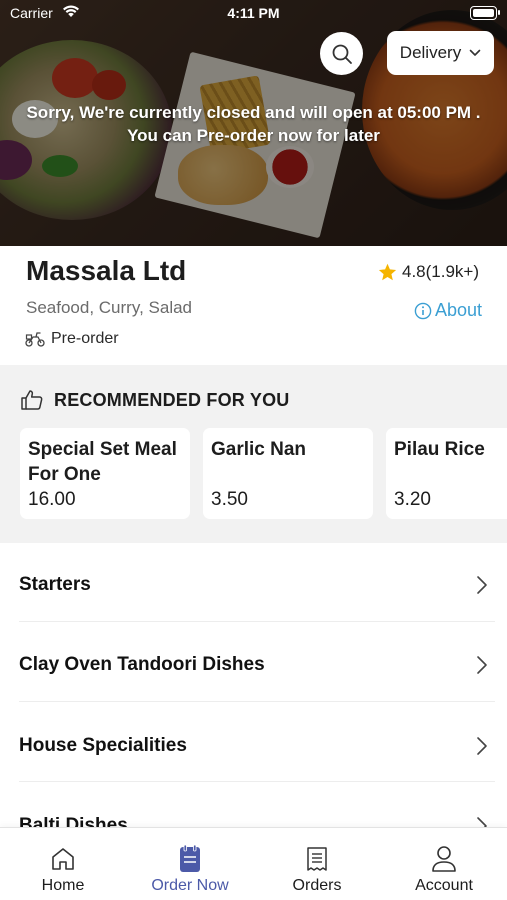 Image resolution: width=507 pixels, height=900 pixels. Describe the element at coordinates (253, 135) in the screenshot. I see `closed-message-line-2: You can Pre-order now for later` at that location.